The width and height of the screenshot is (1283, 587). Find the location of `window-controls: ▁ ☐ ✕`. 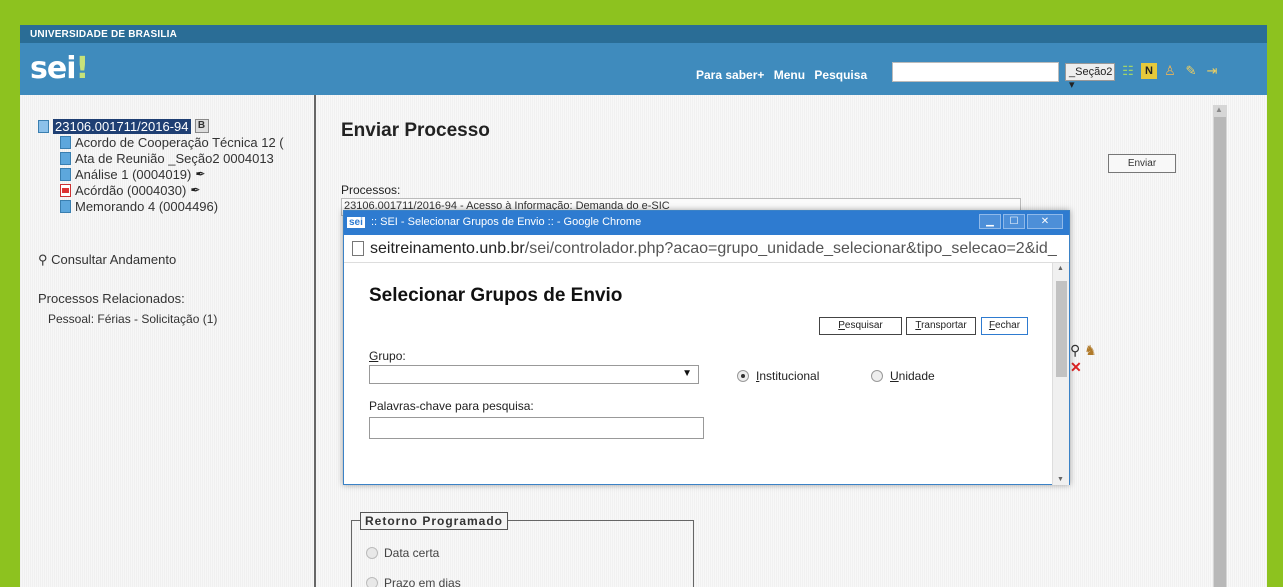

window-controls: ▁ ☐ ✕ is located at coordinates (1021, 221).